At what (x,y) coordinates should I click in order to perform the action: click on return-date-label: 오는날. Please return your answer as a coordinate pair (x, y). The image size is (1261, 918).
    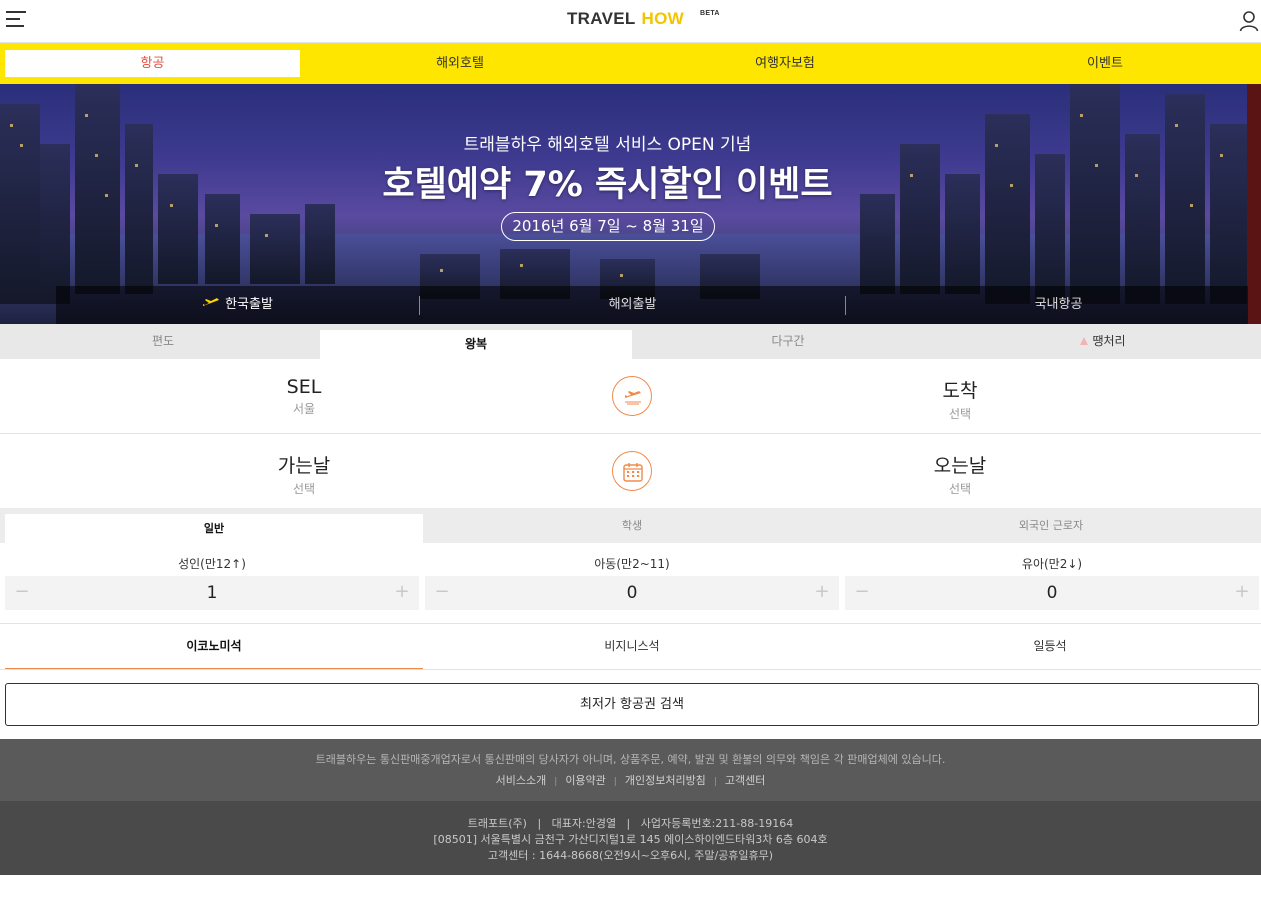
    Looking at the image, I should click on (960, 466).